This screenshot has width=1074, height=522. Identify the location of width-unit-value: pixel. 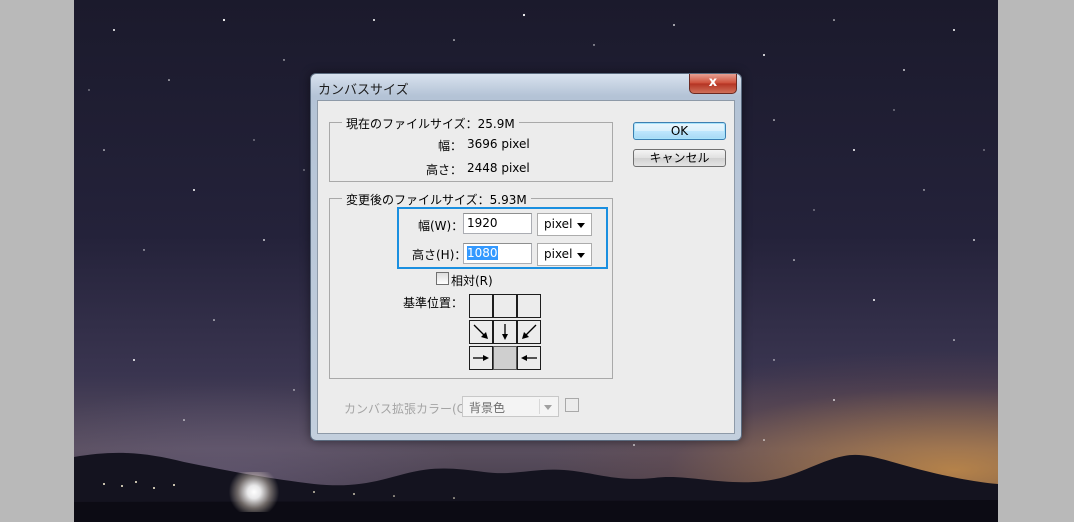
(558, 224).